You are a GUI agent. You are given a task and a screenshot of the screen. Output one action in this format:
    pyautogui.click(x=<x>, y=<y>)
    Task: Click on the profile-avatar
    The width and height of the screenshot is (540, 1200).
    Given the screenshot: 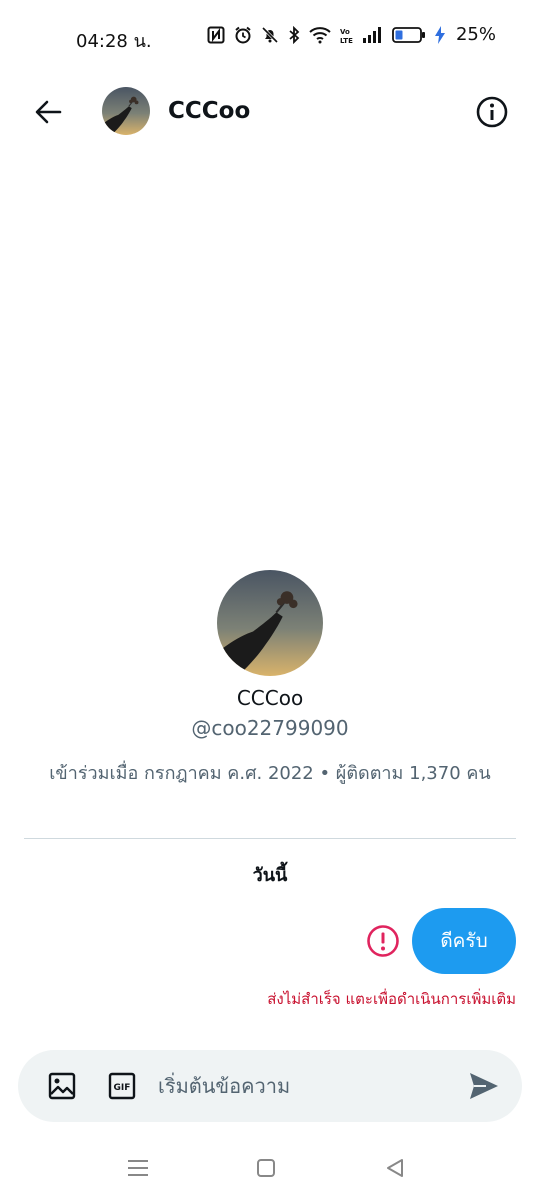 What is the action you would take?
    pyautogui.click(x=270, y=623)
    